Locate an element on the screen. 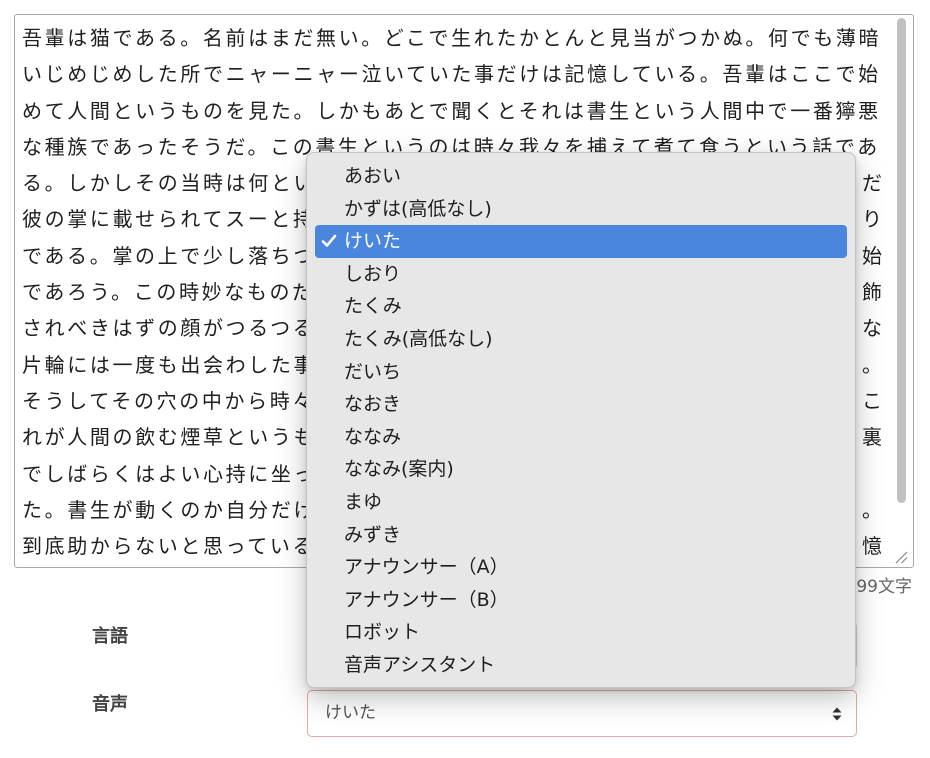 The height and width of the screenshot is (758, 930). scrollbar-thumb is located at coordinates (901, 260).